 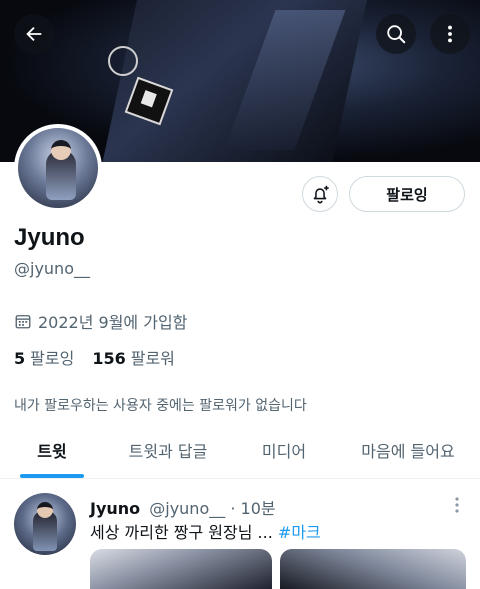 I want to click on tweet-author-handle: @jyuno__, so click(x=187, y=508).